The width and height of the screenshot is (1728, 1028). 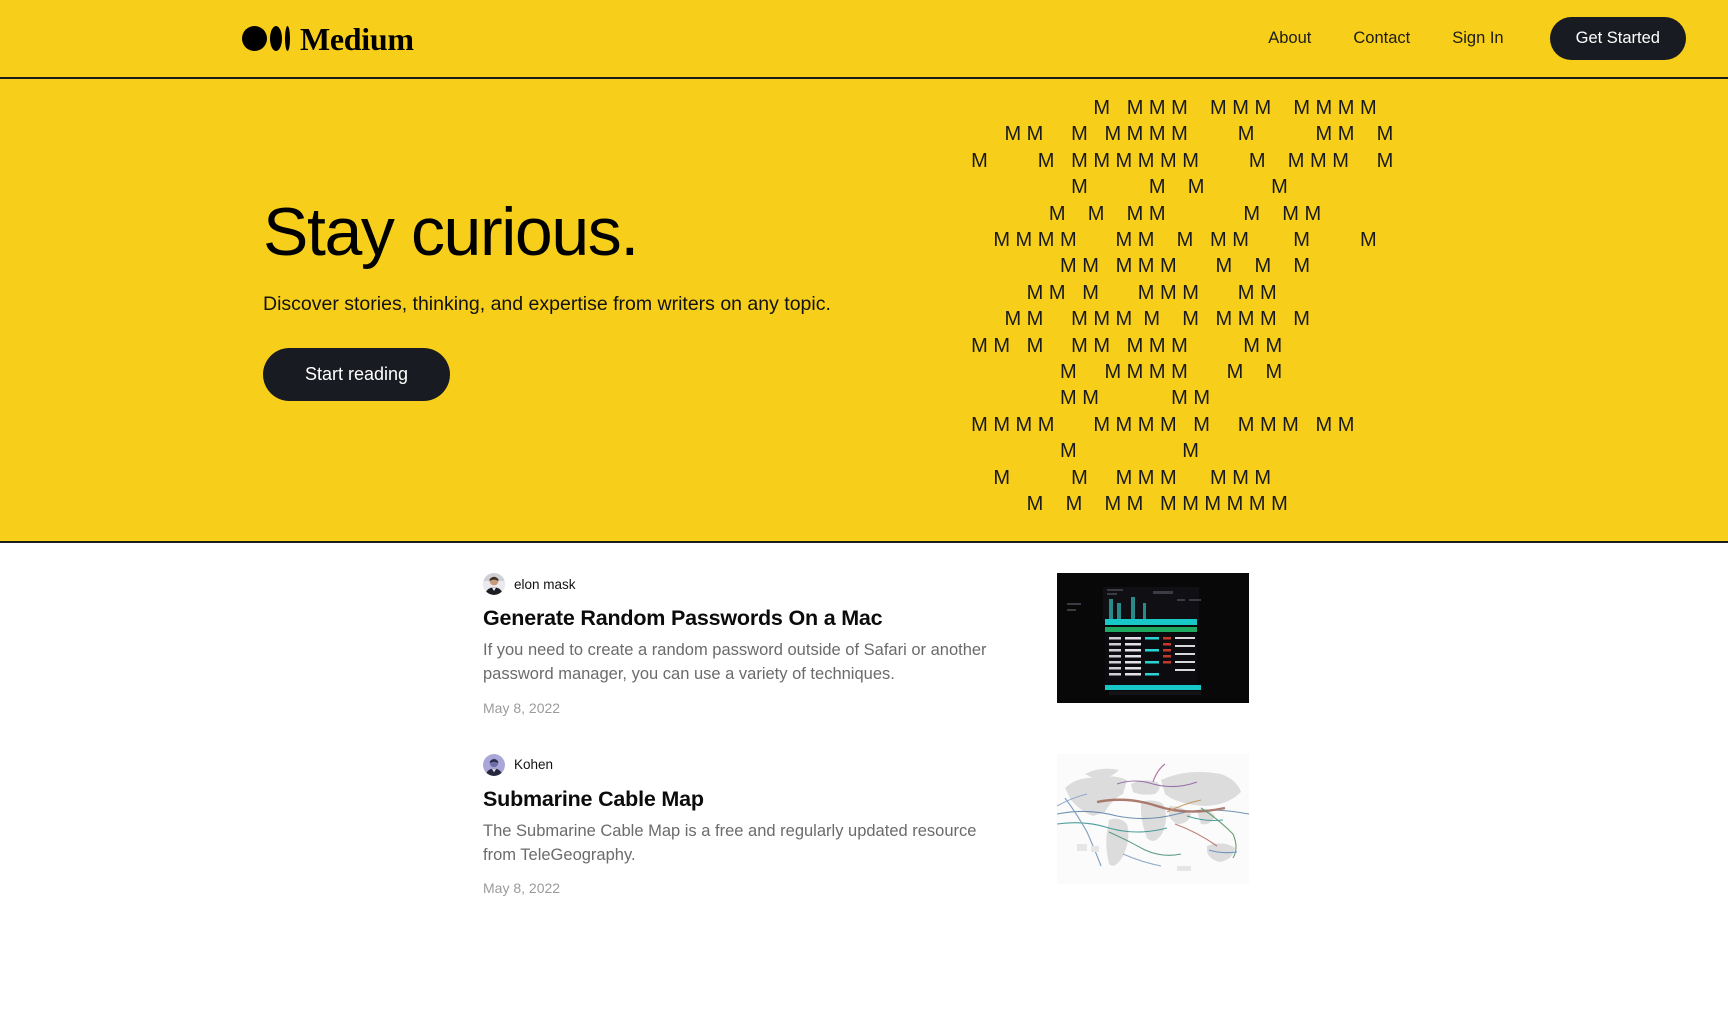 What do you see at coordinates (1289, 38) in the screenshot?
I see `nav-link-about: About` at bounding box center [1289, 38].